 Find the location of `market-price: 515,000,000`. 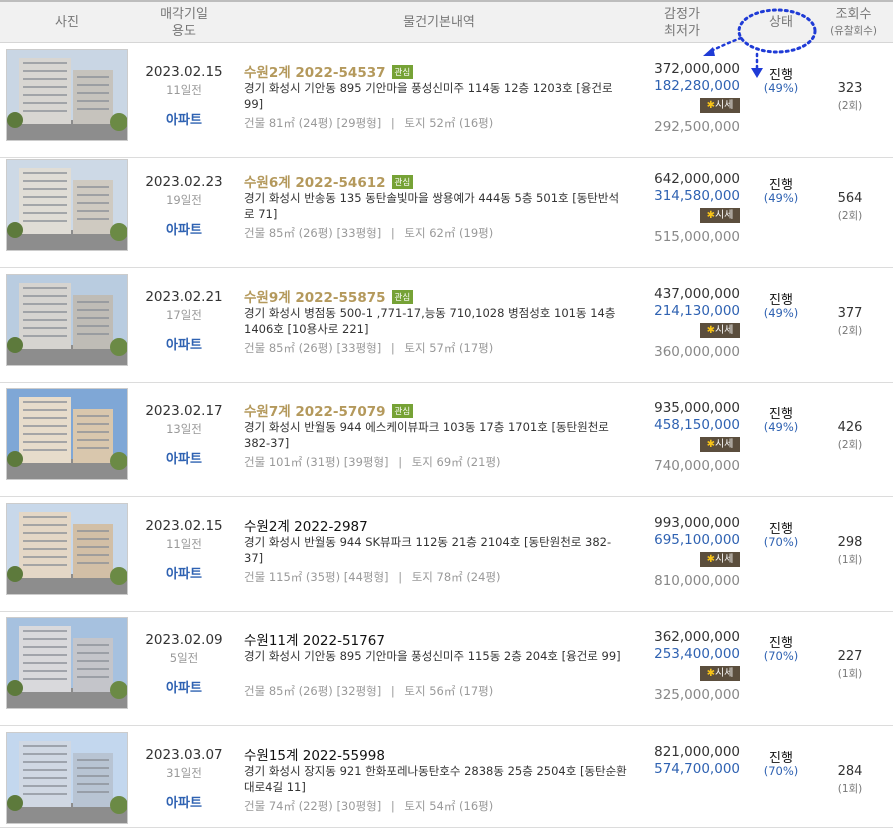

market-price: 515,000,000 is located at coordinates (697, 237).